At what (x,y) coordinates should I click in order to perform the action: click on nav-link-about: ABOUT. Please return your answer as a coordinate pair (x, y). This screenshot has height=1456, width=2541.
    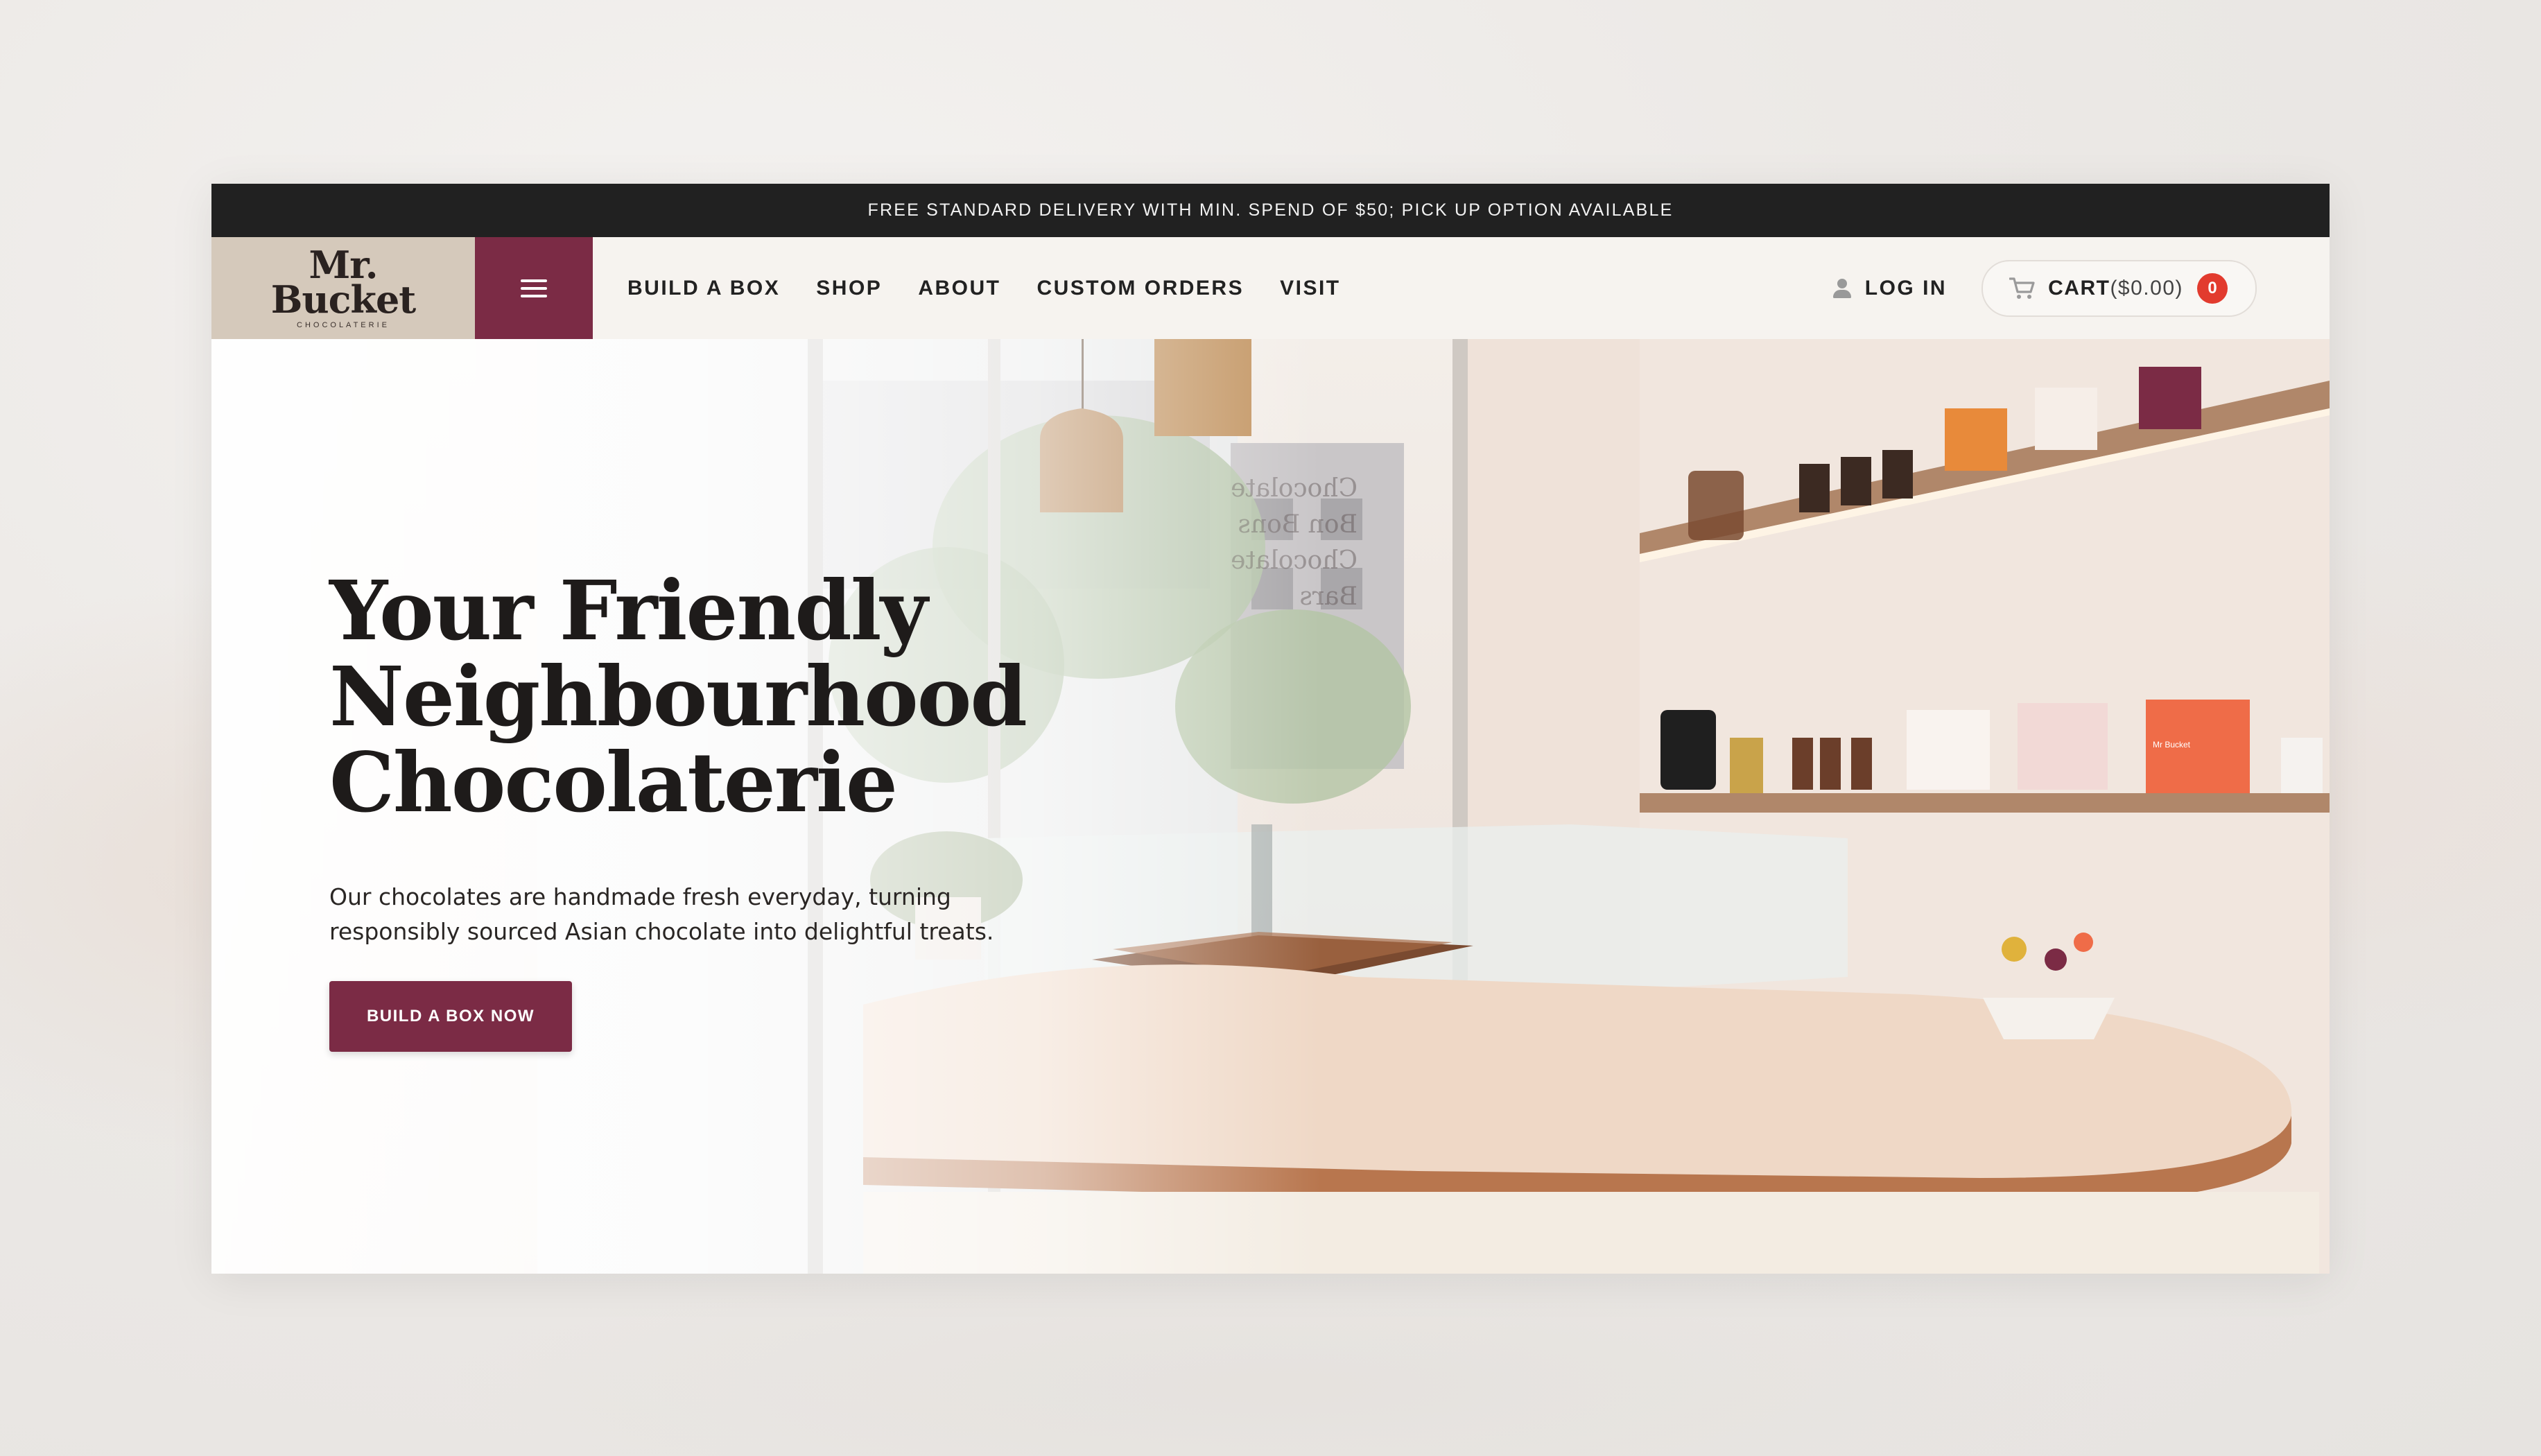
    Looking at the image, I should click on (959, 288).